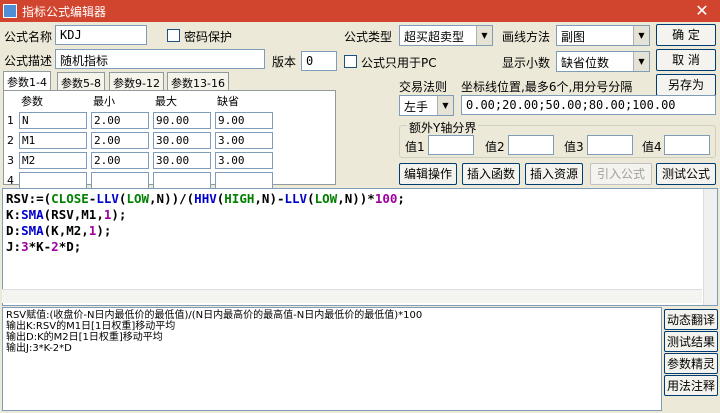 This screenshot has height=413, width=720. What do you see at coordinates (491, 174) in the screenshot?
I see `insert-function-button: 插入函数` at bounding box center [491, 174].